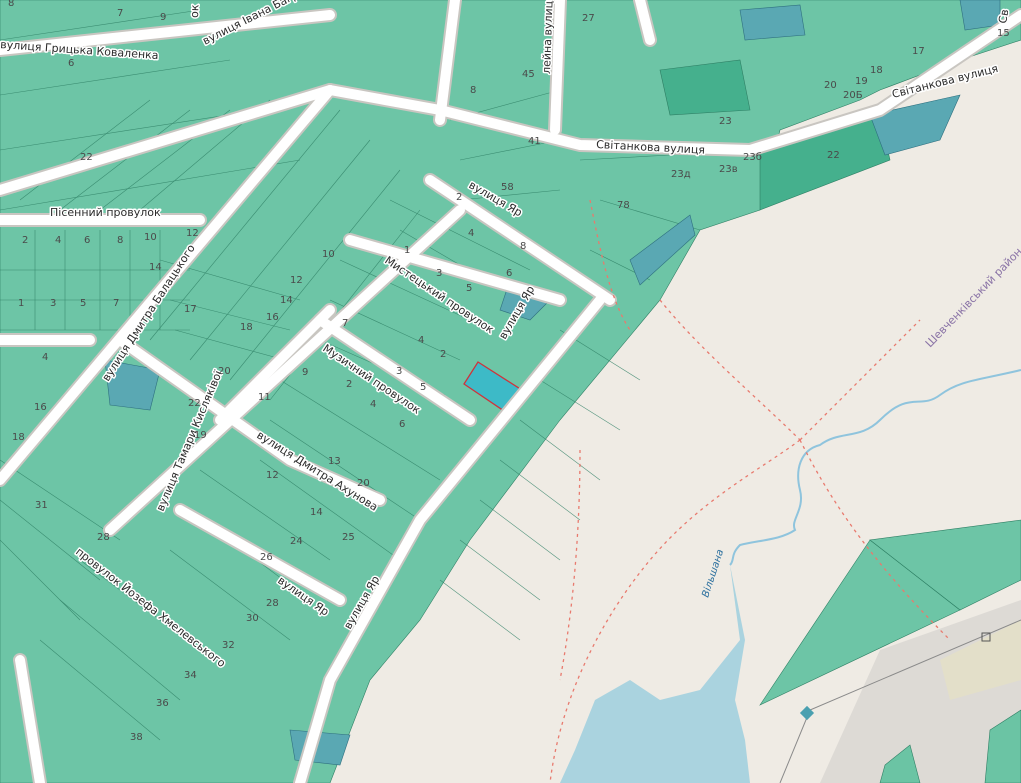  Describe the element at coordinates (266, 557) in the screenshot. I see `house-number: 26` at that location.